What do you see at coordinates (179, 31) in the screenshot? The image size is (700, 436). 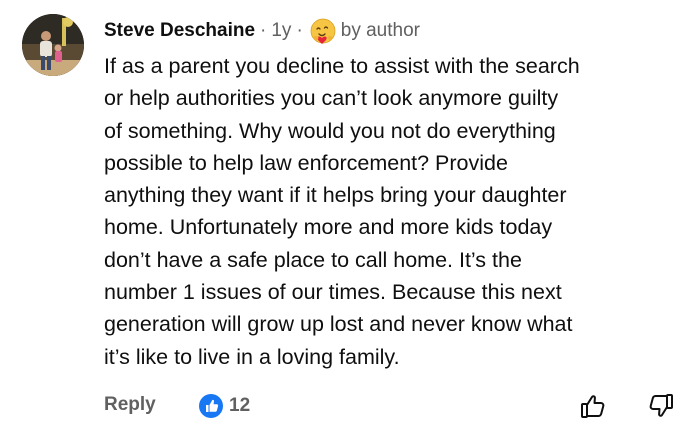 I see `author-name: Steve Deschaine` at bounding box center [179, 31].